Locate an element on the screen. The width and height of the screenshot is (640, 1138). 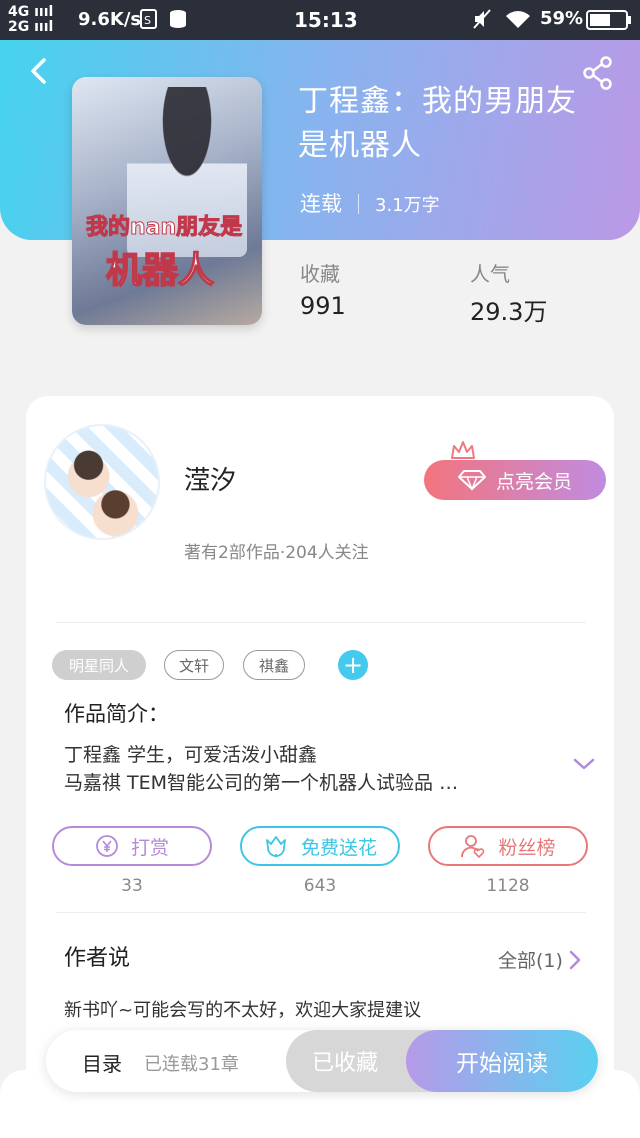
fan-user-icon is located at coordinates (473, 847).